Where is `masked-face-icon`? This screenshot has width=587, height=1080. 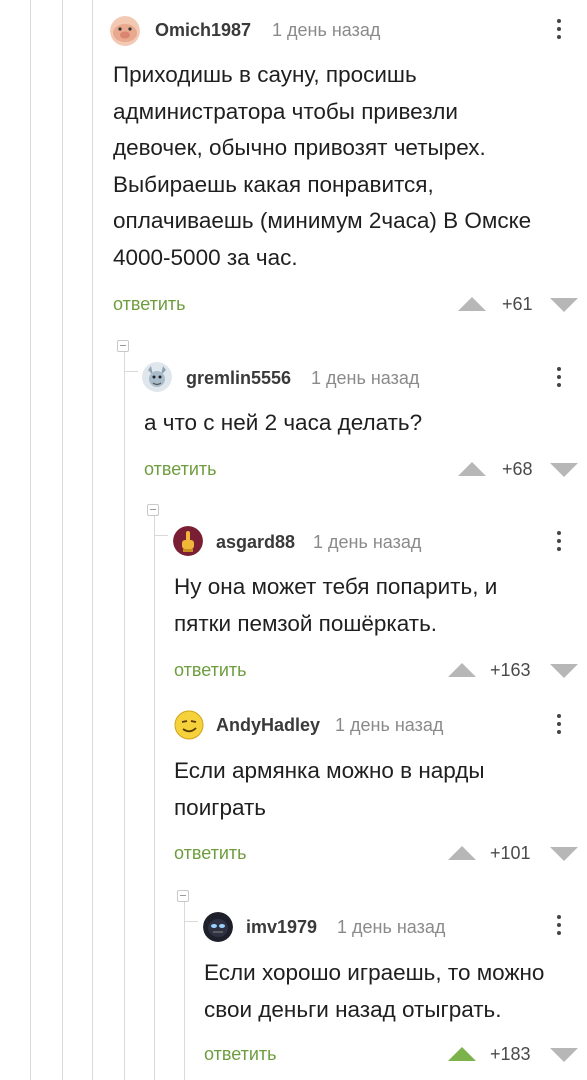
masked-face-icon is located at coordinates (218, 927).